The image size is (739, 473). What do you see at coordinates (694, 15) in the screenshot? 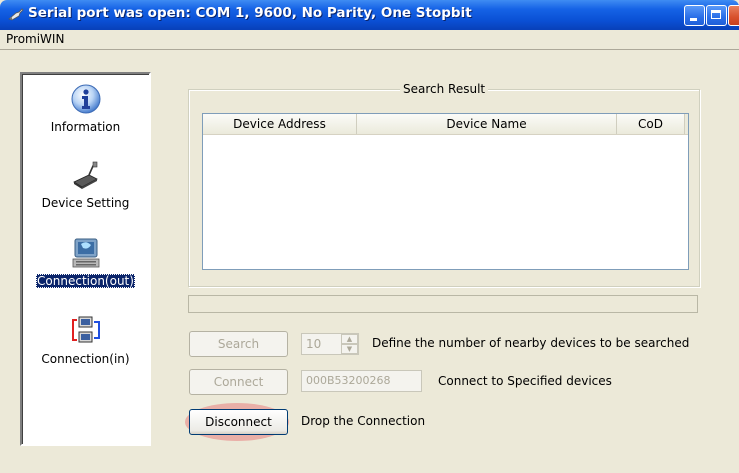
I see `minimize-button` at bounding box center [694, 15].